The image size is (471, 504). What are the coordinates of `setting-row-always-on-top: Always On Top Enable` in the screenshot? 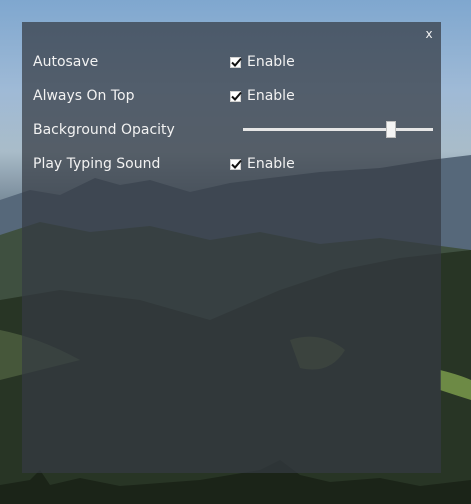 It's located at (237, 96).